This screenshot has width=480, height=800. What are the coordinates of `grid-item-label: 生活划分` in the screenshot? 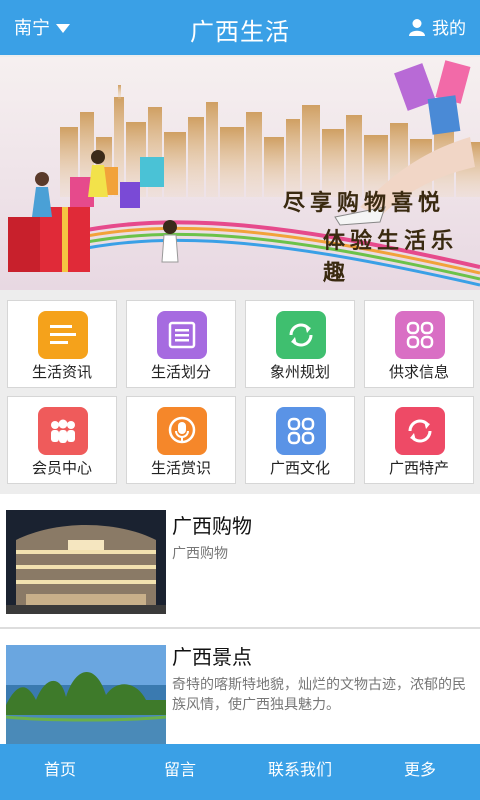 It's located at (180, 372).